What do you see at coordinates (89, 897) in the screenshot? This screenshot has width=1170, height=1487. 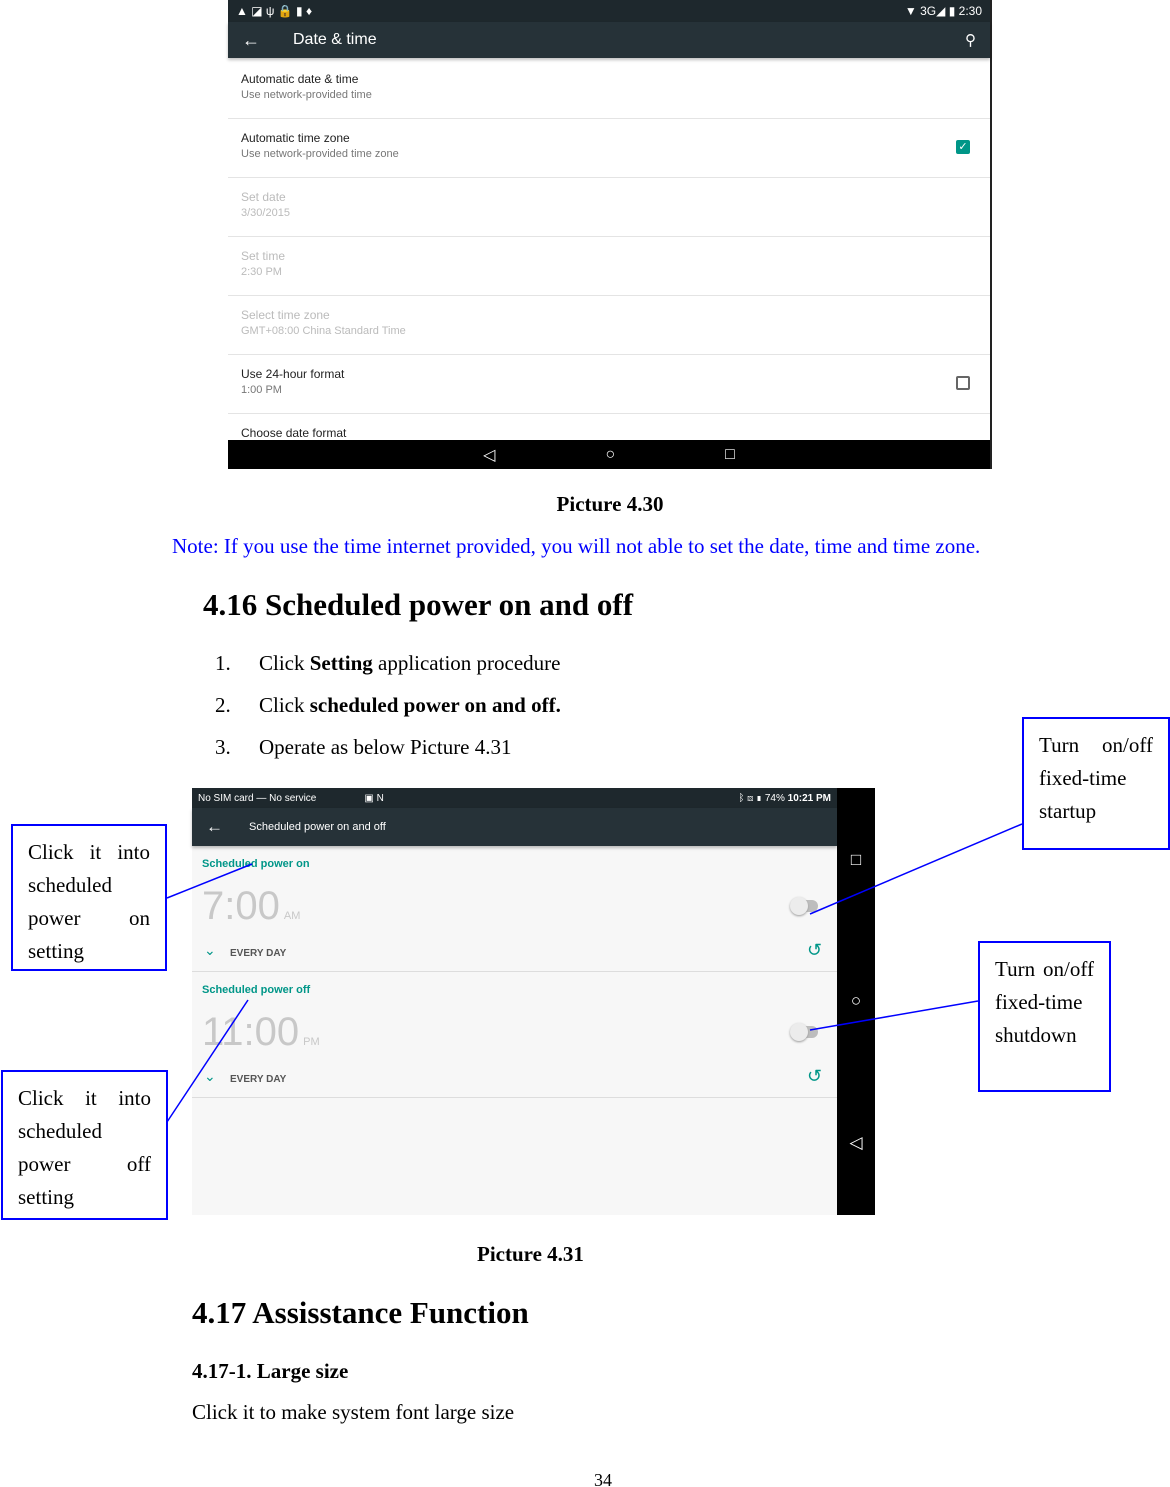 I see `callout-power-on: Click it into scheduled power on setting` at bounding box center [89, 897].